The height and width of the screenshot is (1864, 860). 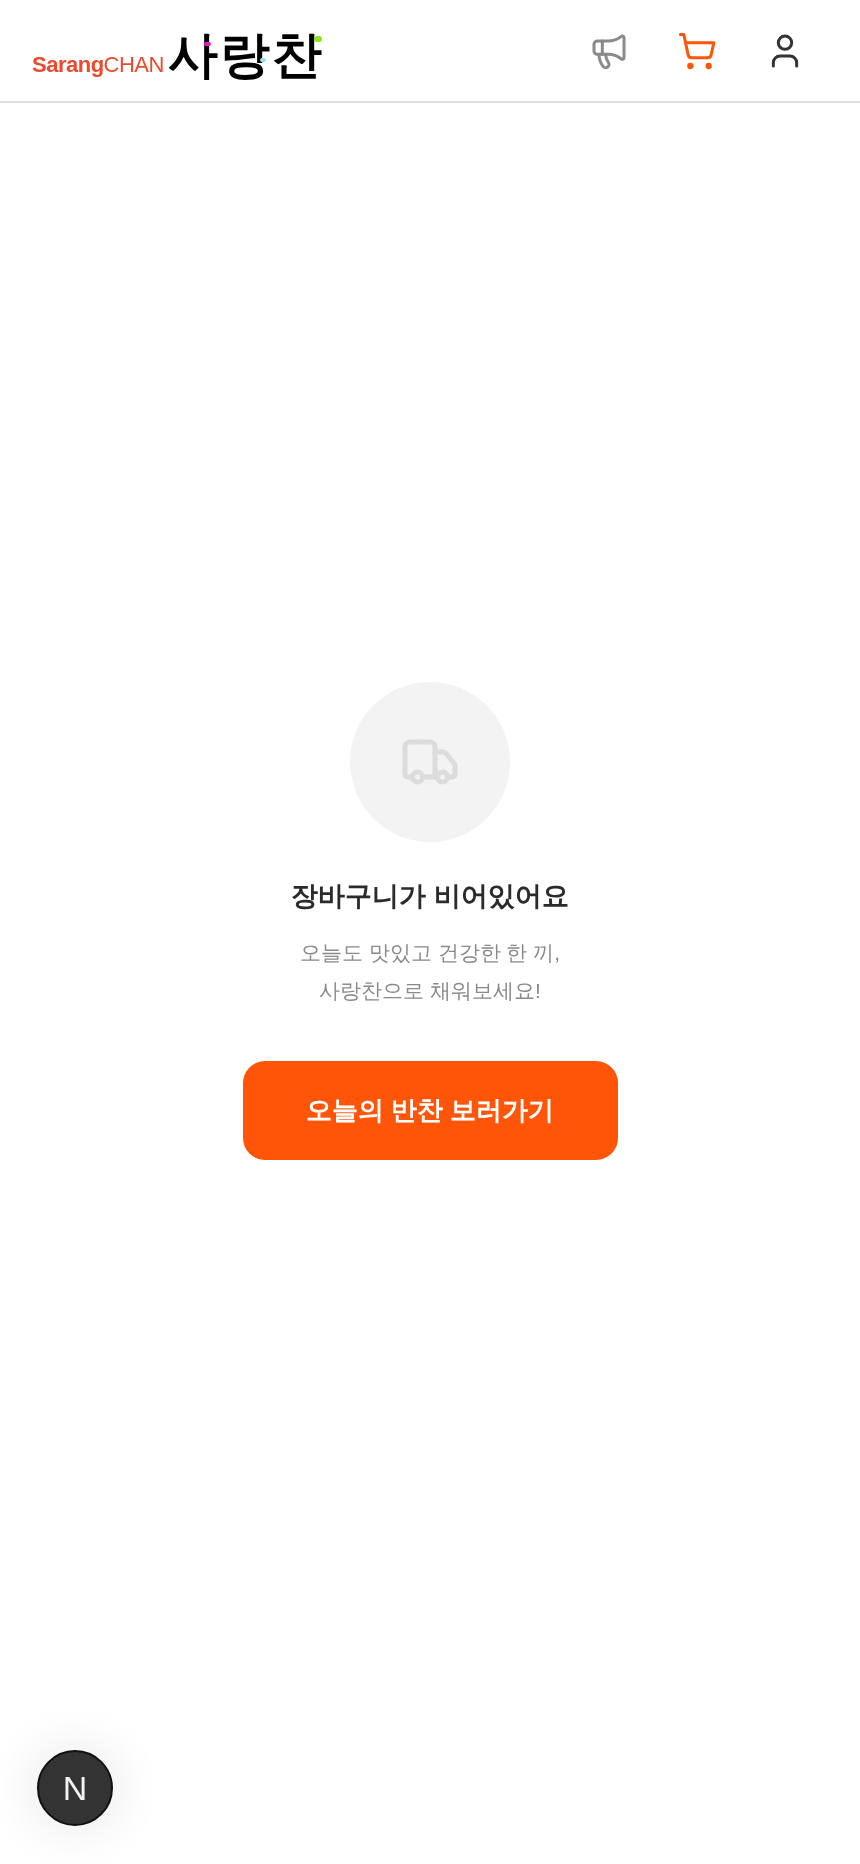 What do you see at coordinates (697, 50) in the screenshot?
I see `cart-icon` at bounding box center [697, 50].